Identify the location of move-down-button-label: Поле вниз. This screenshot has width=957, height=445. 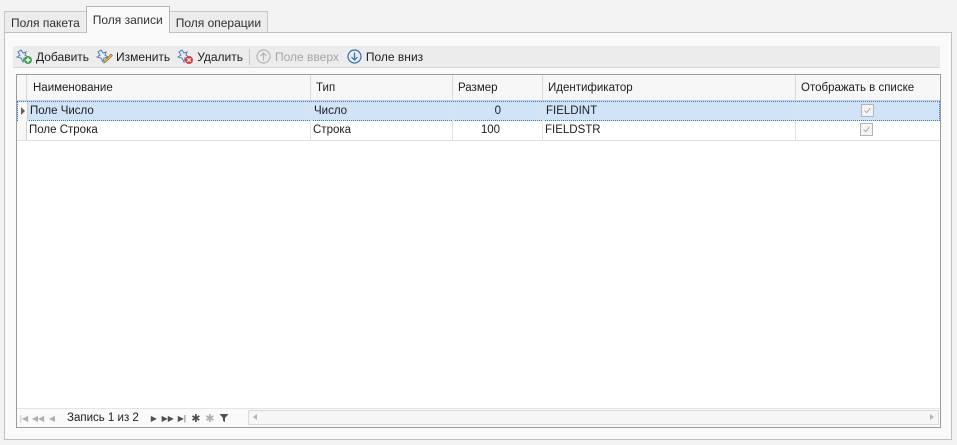
(394, 56).